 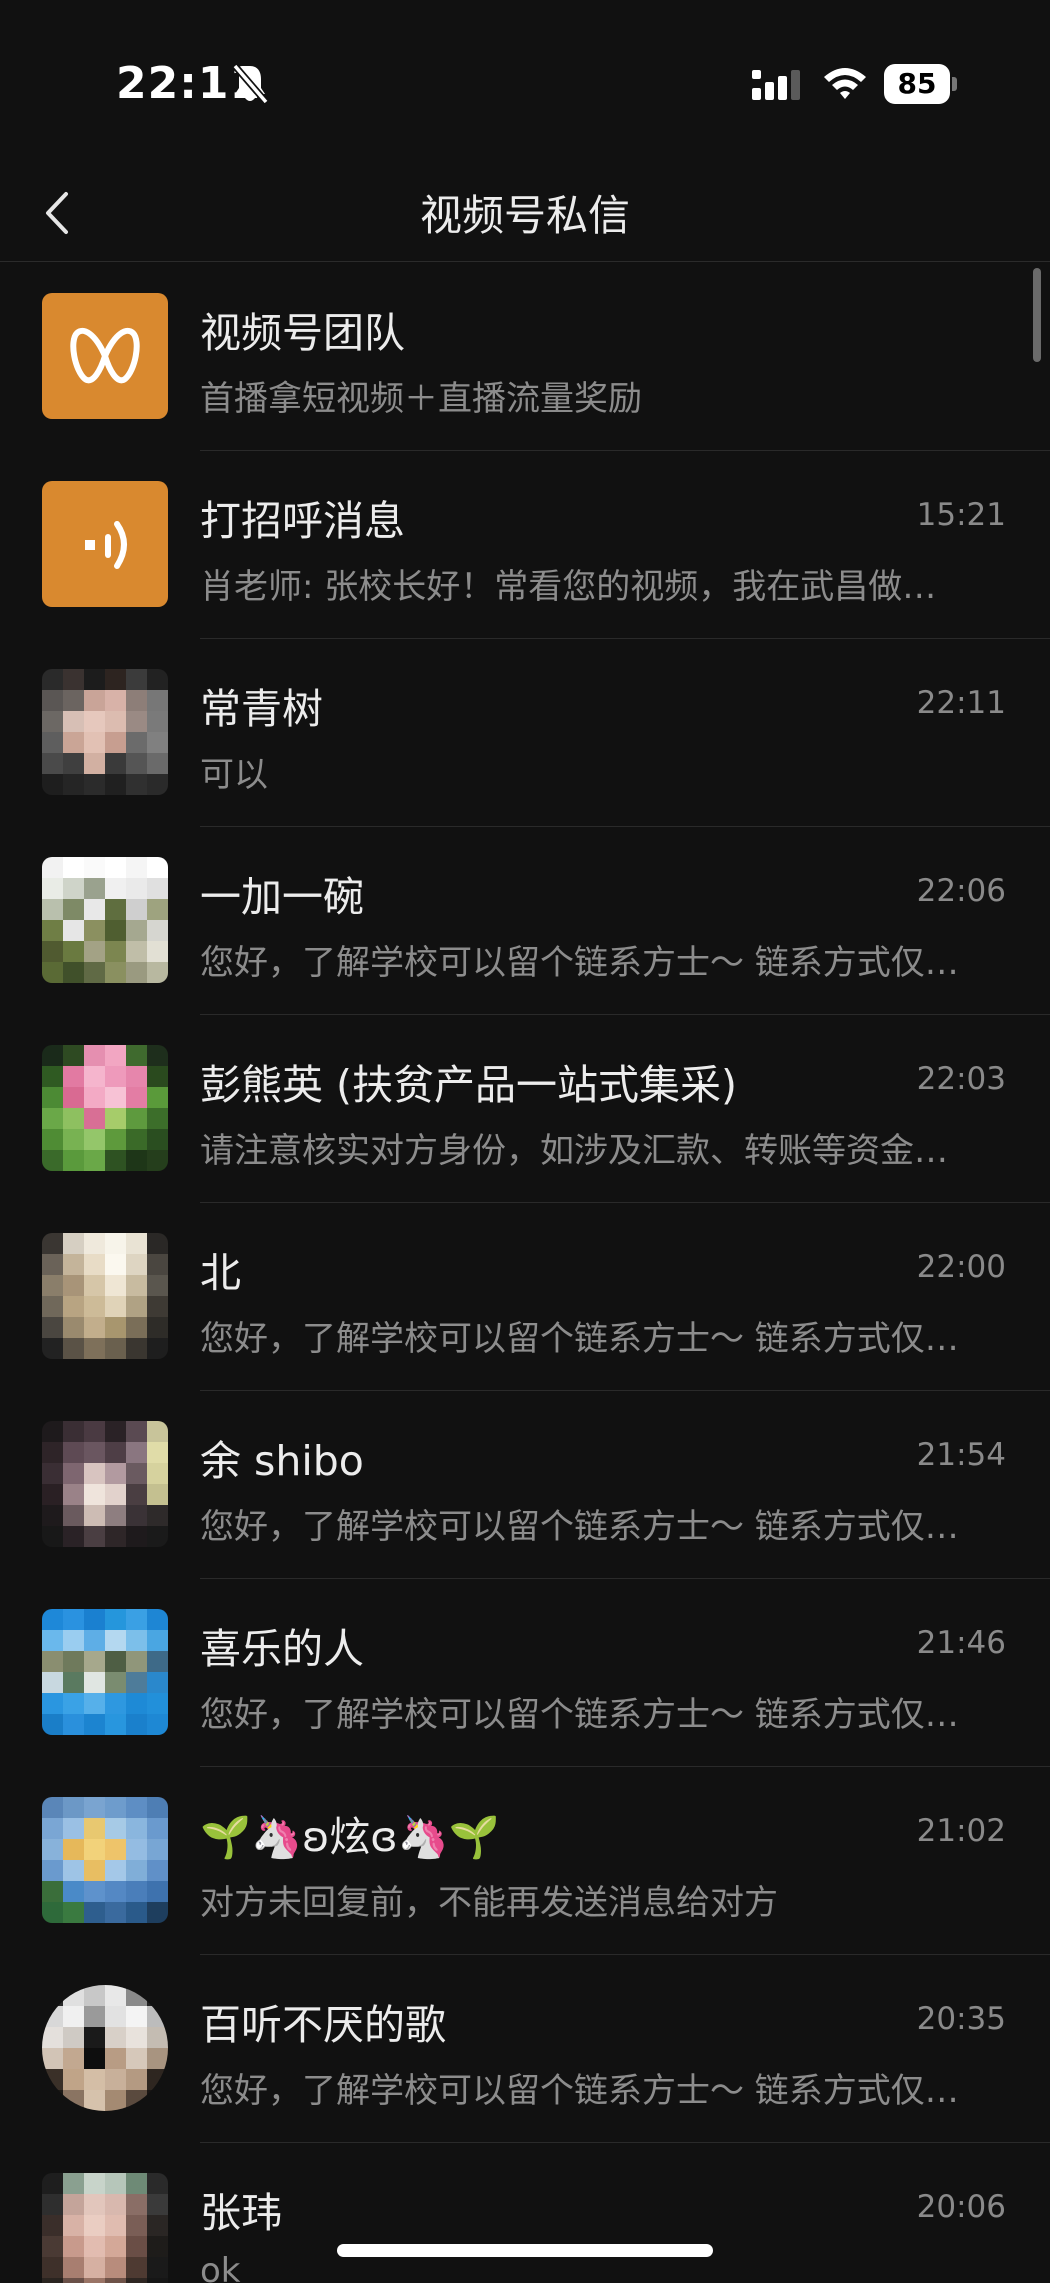 What do you see at coordinates (302, 333) in the screenshot?
I see `contact-name: 视频号团队` at bounding box center [302, 333].